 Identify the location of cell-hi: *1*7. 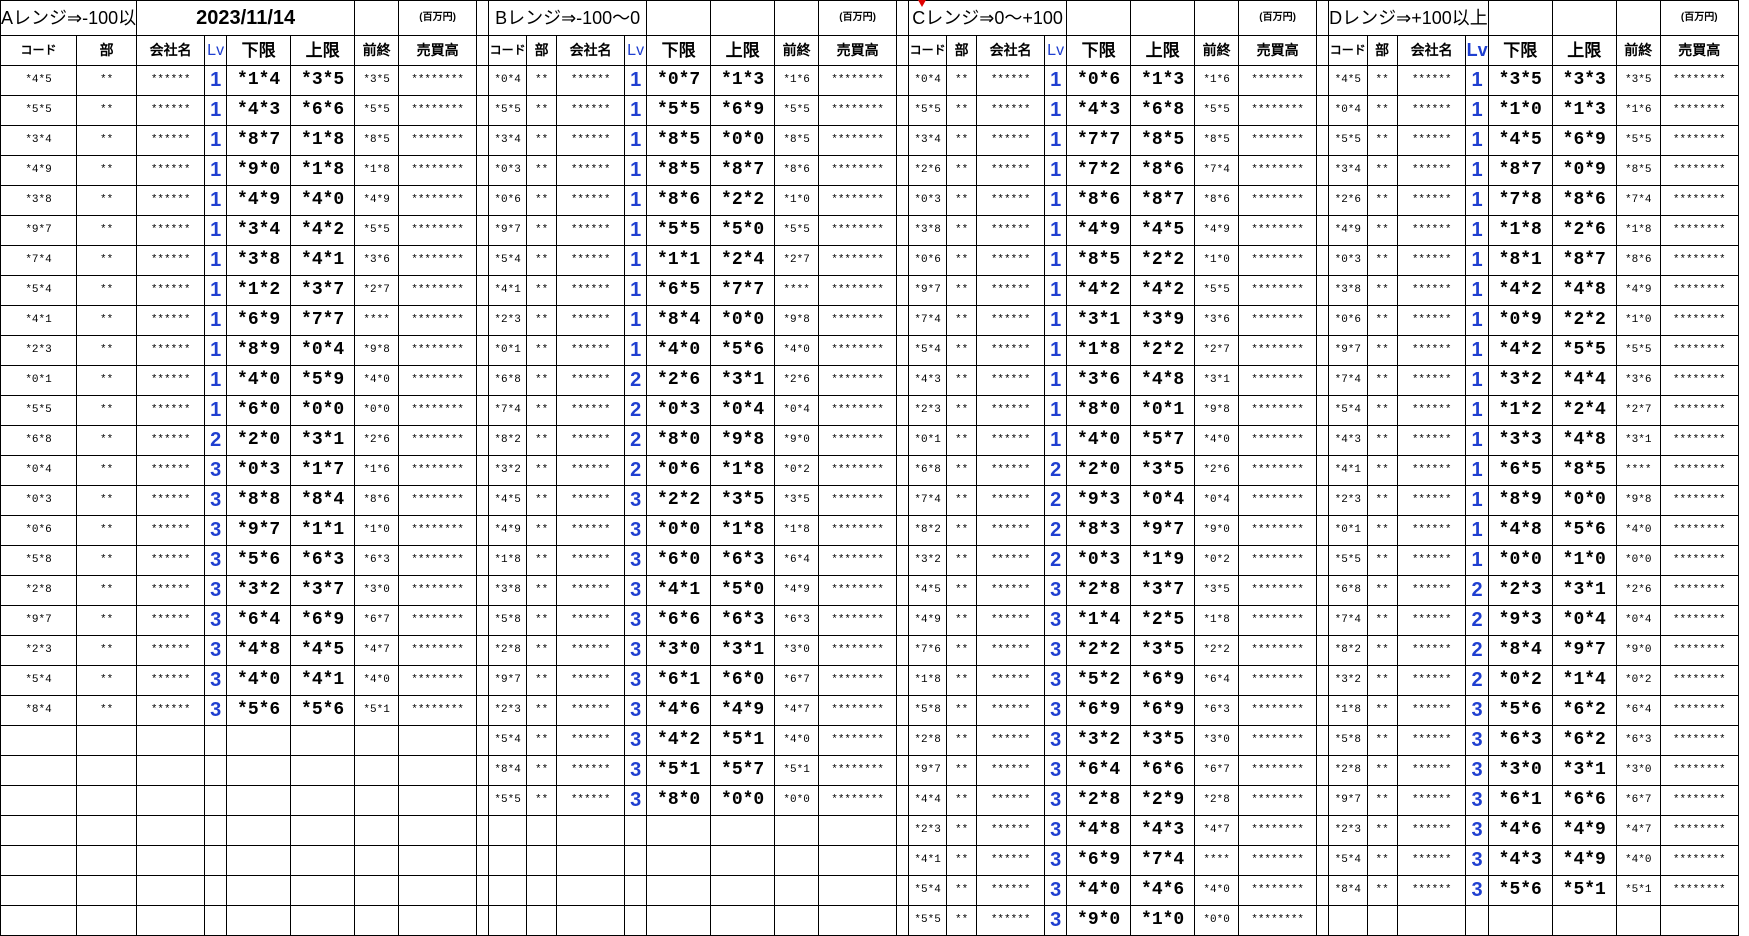
(323, 470).